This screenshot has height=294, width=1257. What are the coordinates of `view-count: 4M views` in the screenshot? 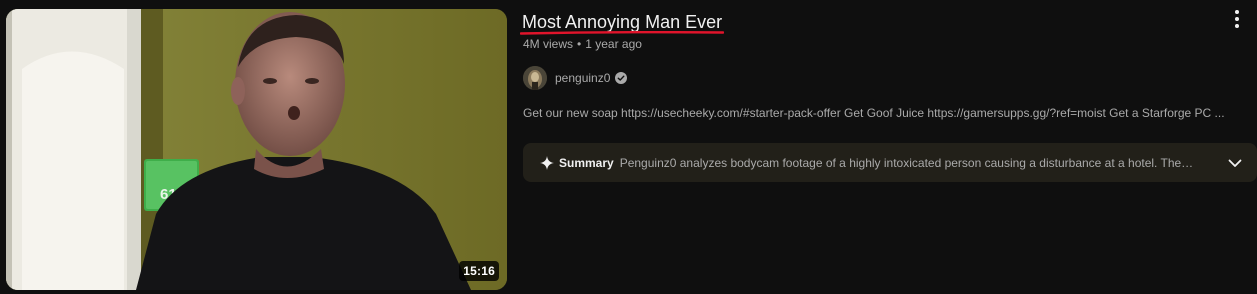 It's located at (548, 44).